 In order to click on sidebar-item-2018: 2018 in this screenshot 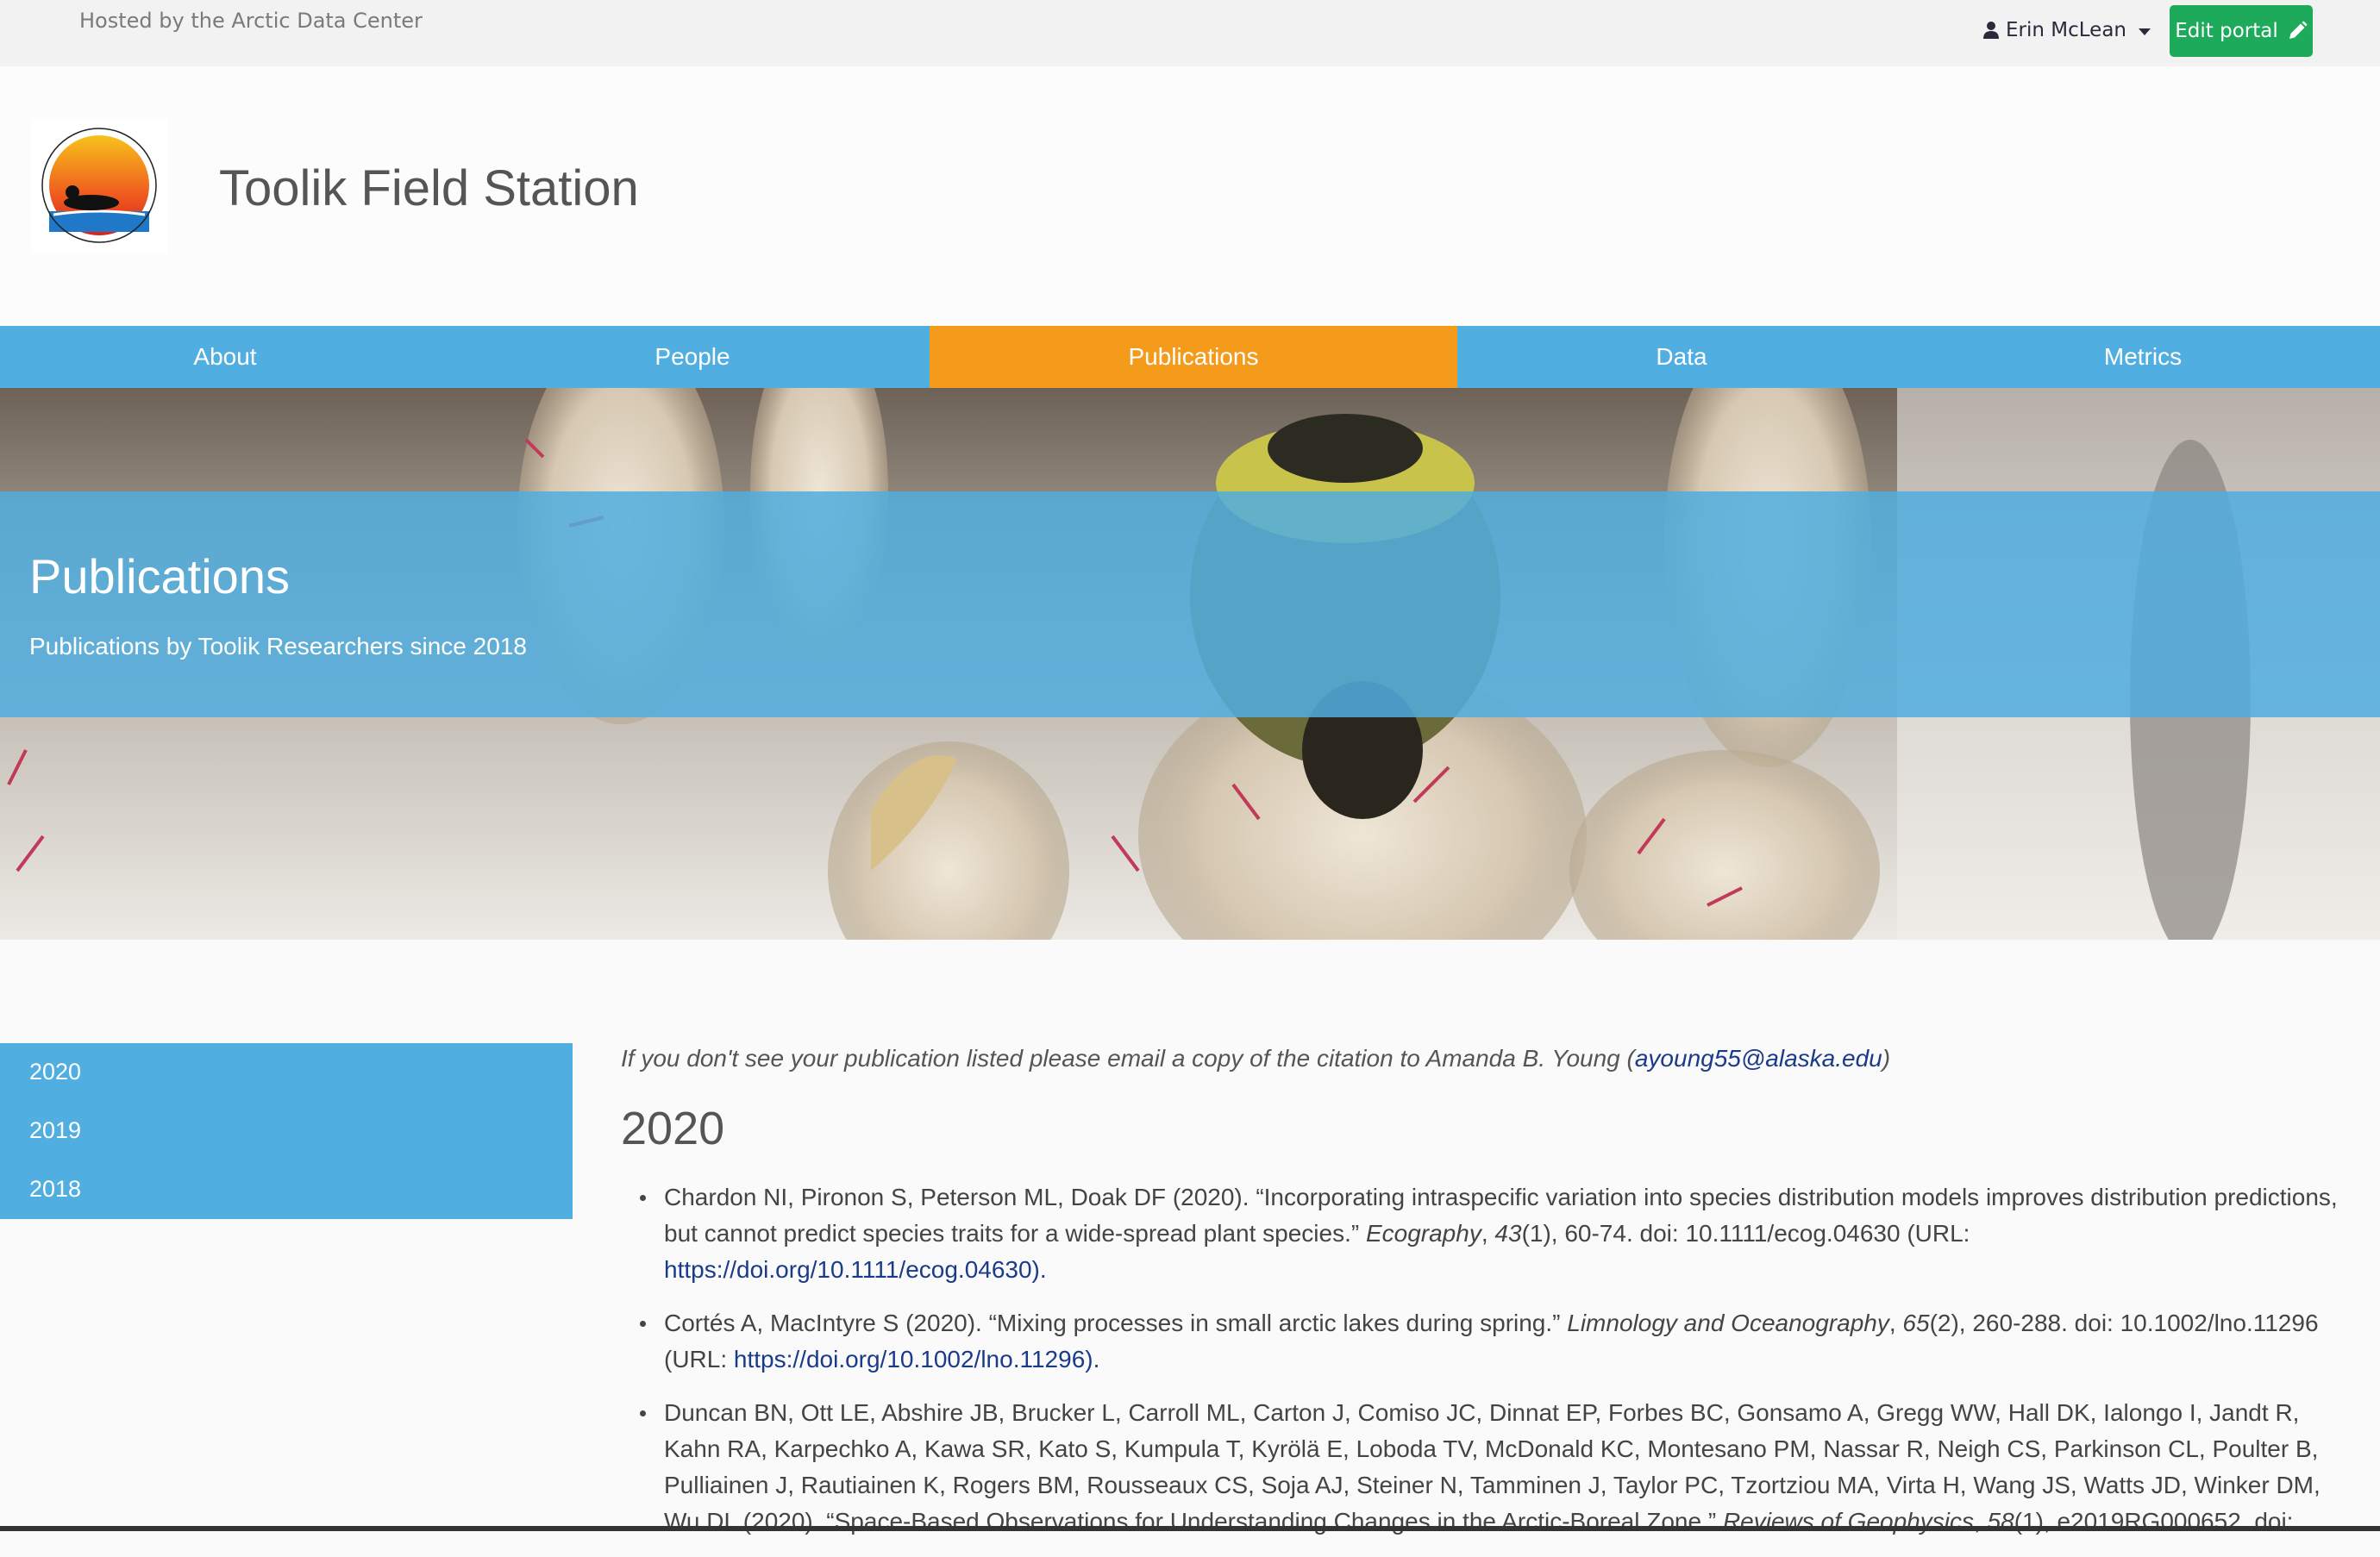, I will do `click(55, 1189)`.